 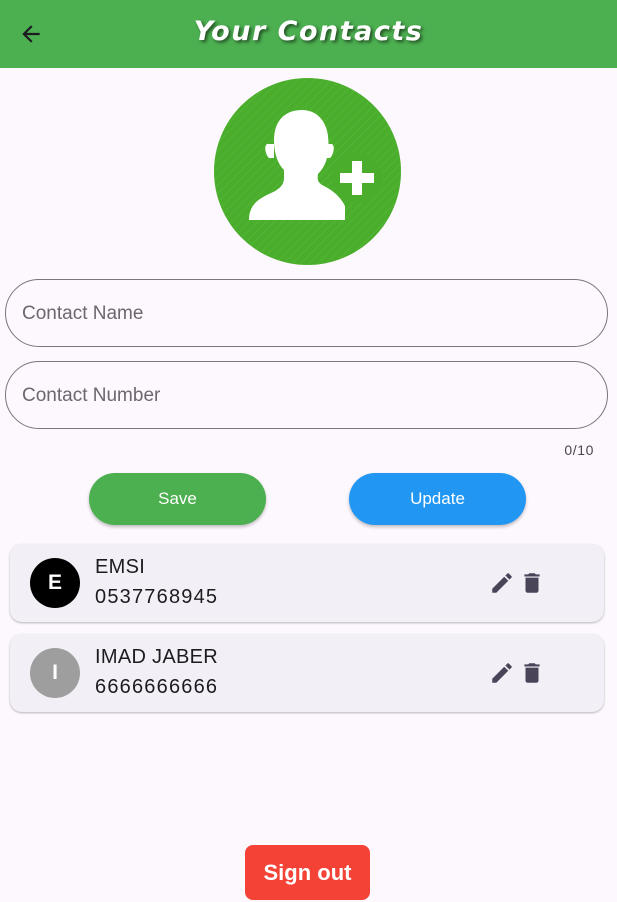 What do you see at coordinates (157, 687) in the screenshot?
I see `contact-number: 6666666666` at bounding box center [157, 687].